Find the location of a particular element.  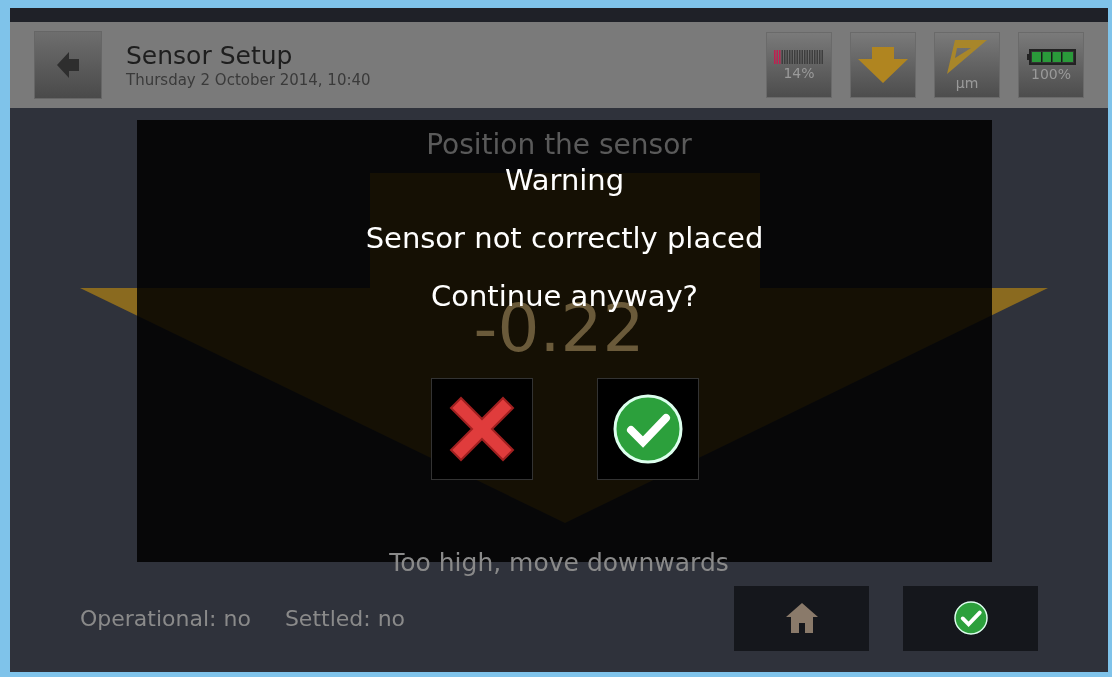

home-icon is located at coordinates (801, 618).